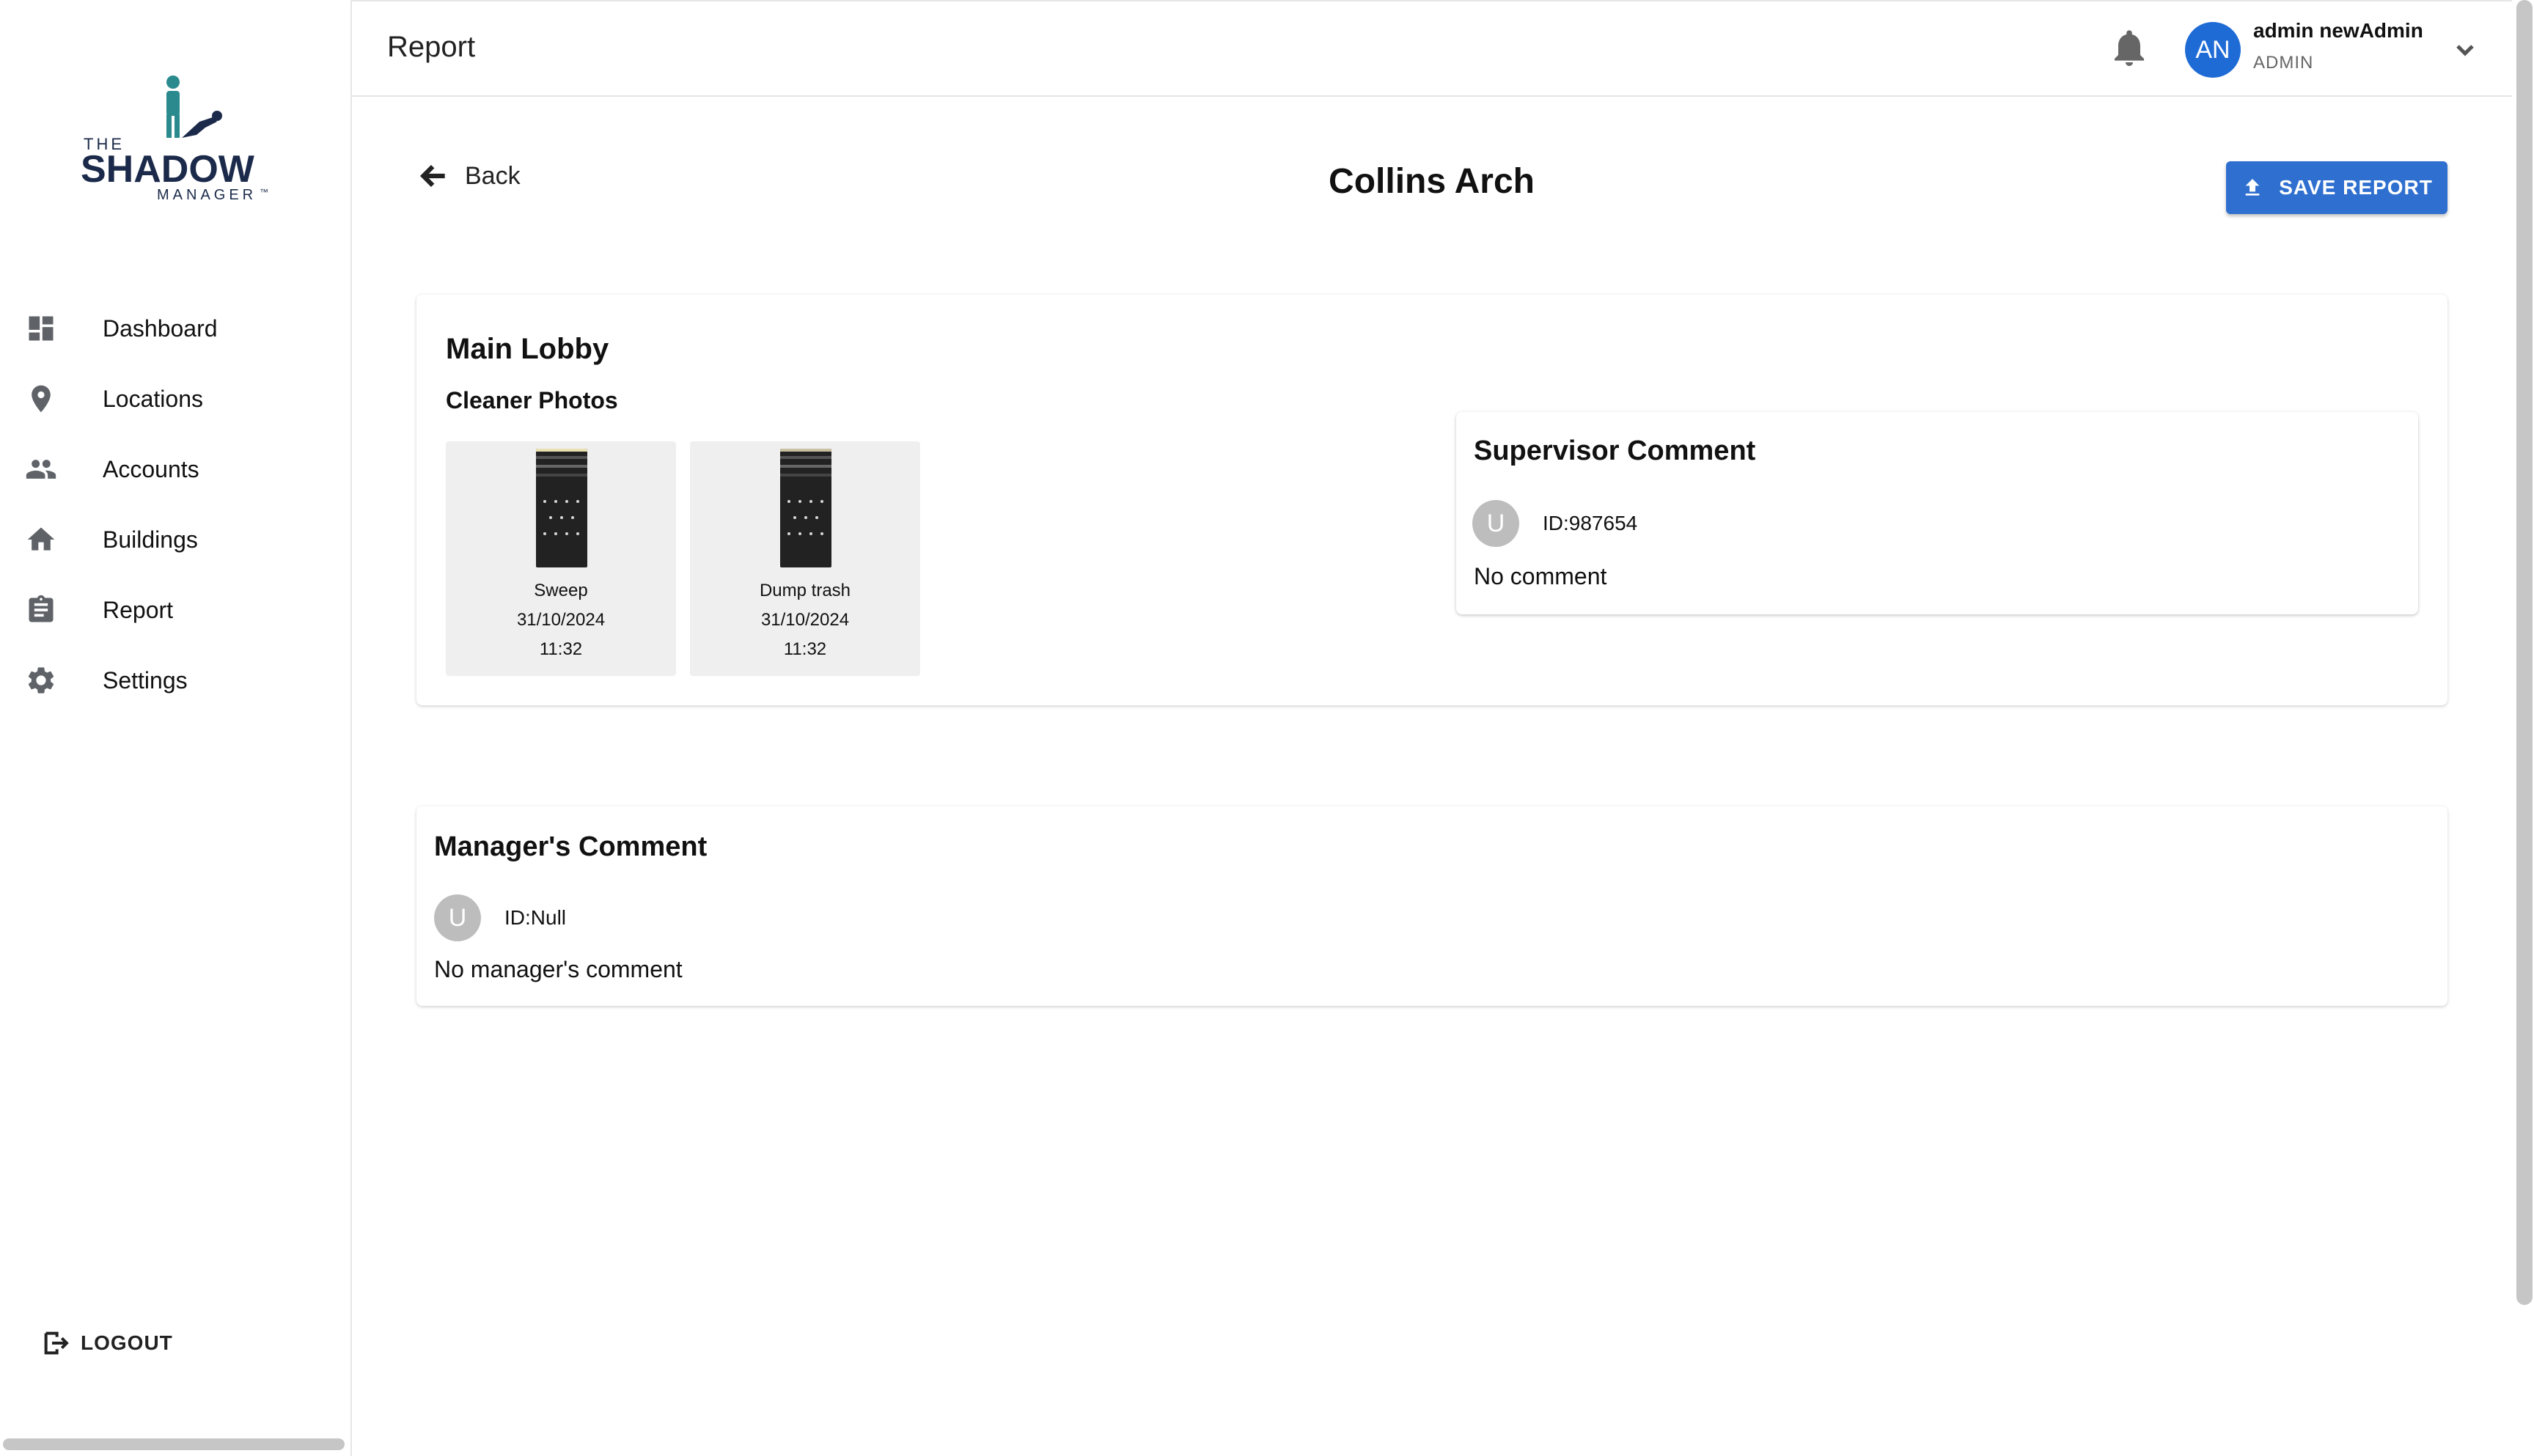 This screenshot has height=1456, width=2534. Describe the element at coordinates (432, 176) in the screenshot. I see `arrow-left-icon` at that location.